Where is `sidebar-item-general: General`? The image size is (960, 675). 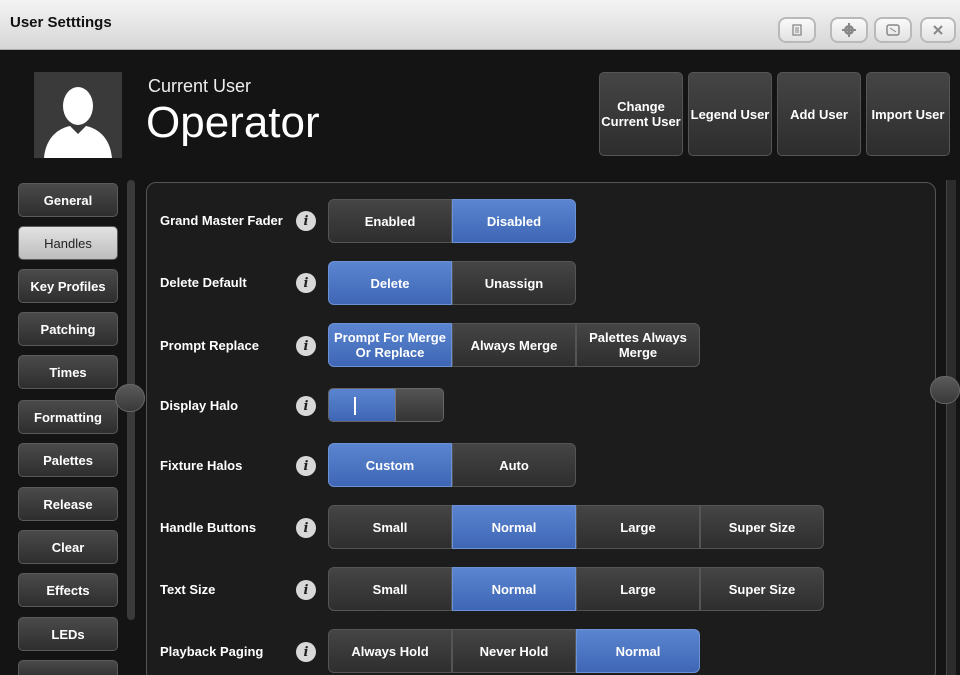
sidebar-item-general: General is located at coordinates (68, 200).